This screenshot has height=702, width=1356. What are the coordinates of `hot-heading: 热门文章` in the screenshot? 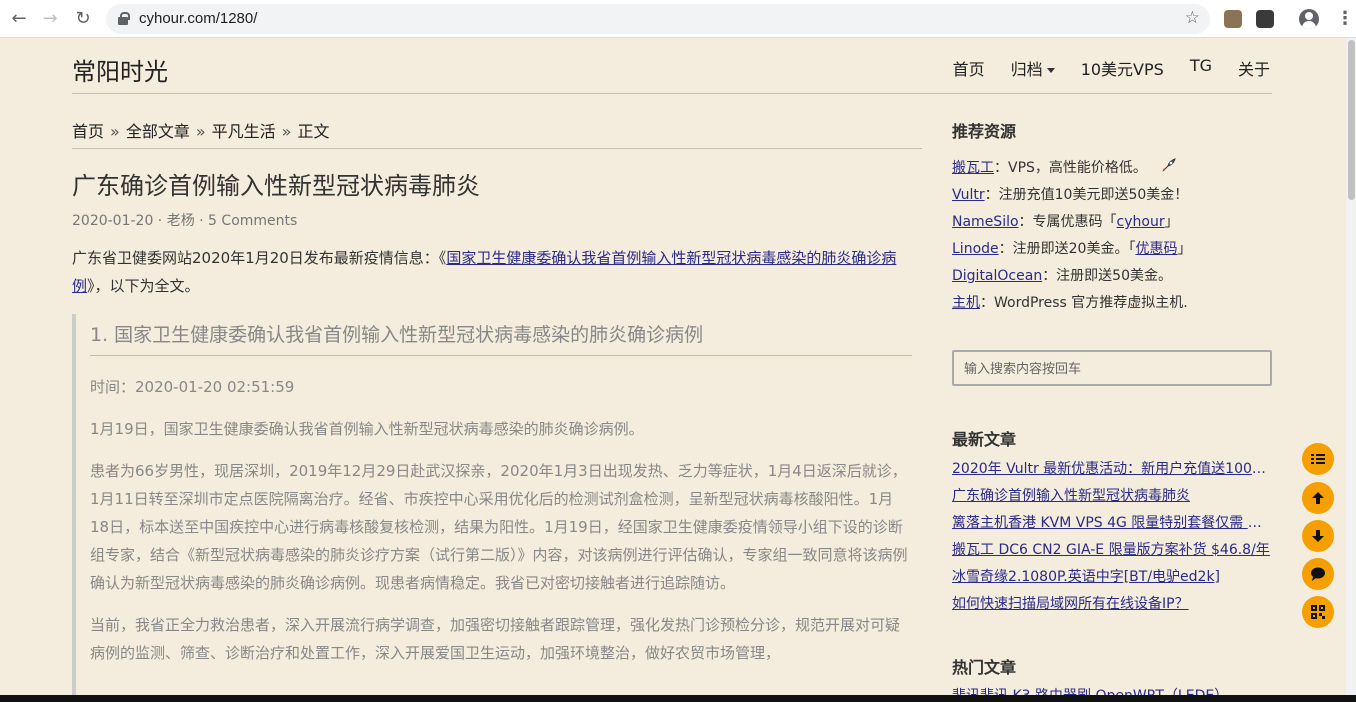 It's located at (984, 667).